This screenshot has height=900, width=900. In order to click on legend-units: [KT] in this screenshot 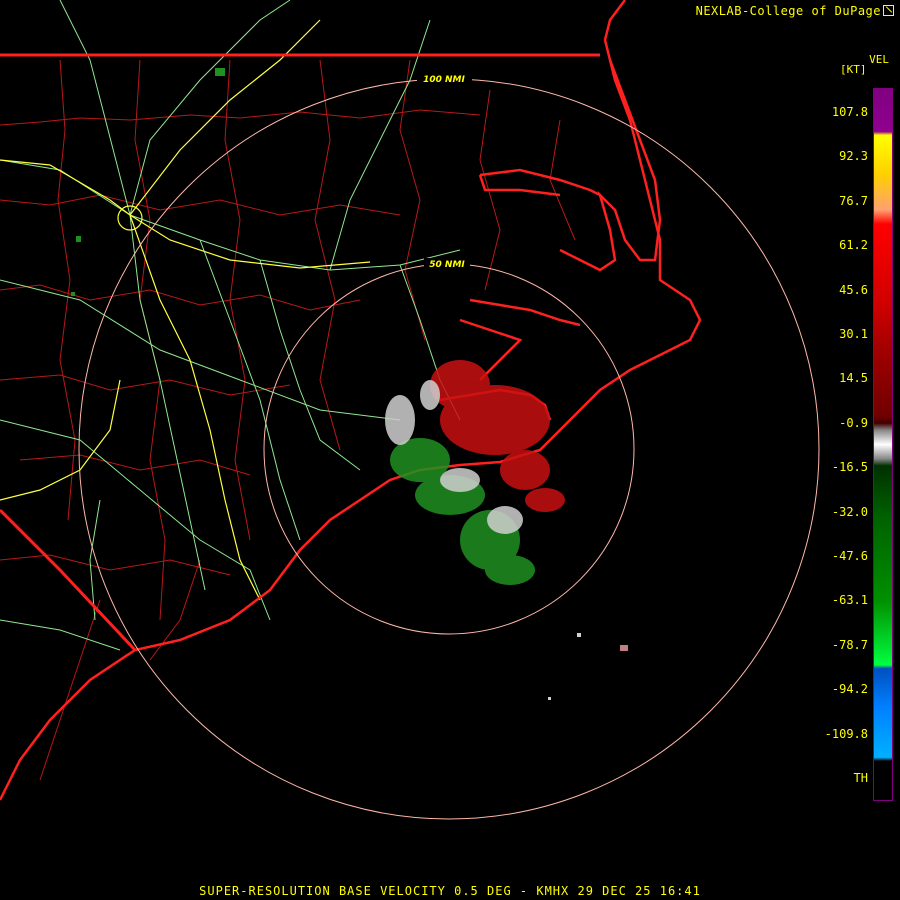, I will do `click(853, 69)`.